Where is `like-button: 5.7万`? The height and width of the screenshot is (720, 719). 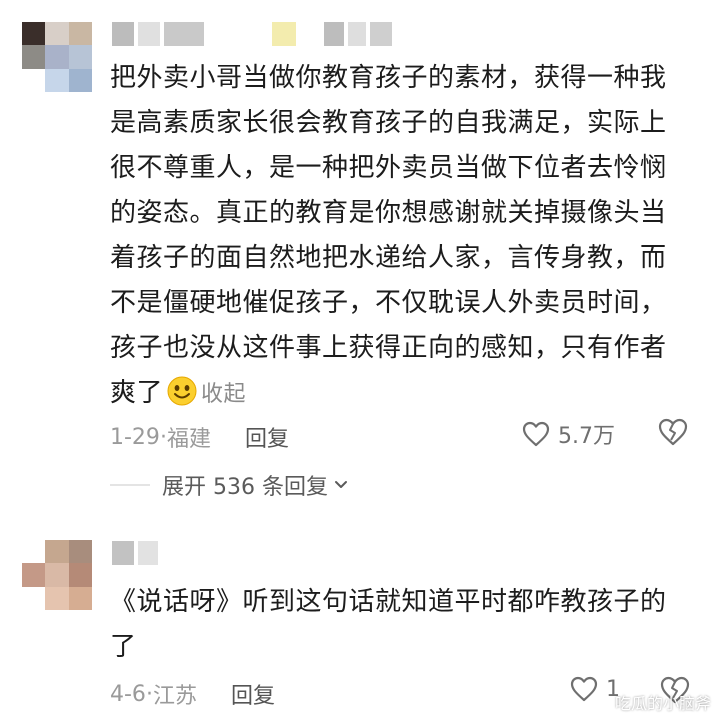 like-button: 5.7万 is located at coordinates (568, 434).